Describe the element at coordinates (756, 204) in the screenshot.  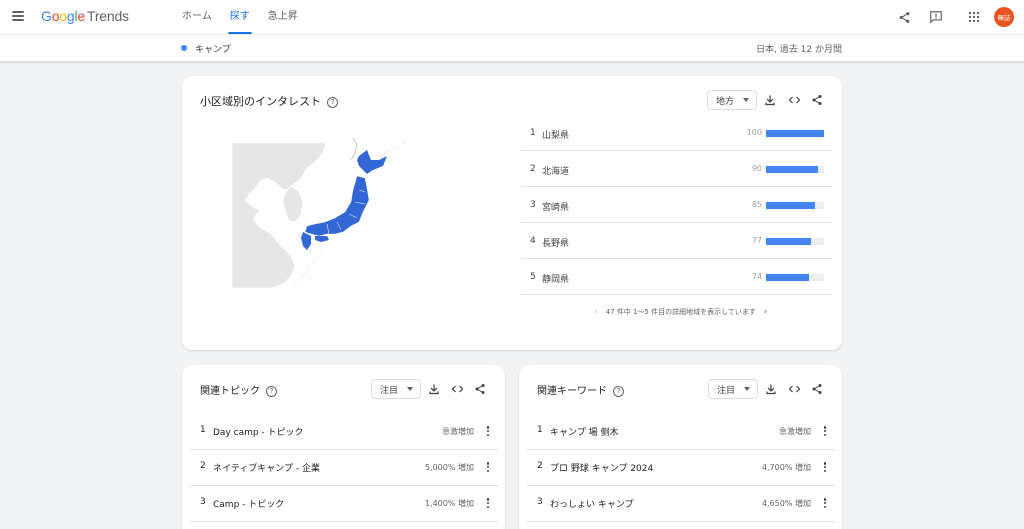
I see `region-value: 85` at that location.